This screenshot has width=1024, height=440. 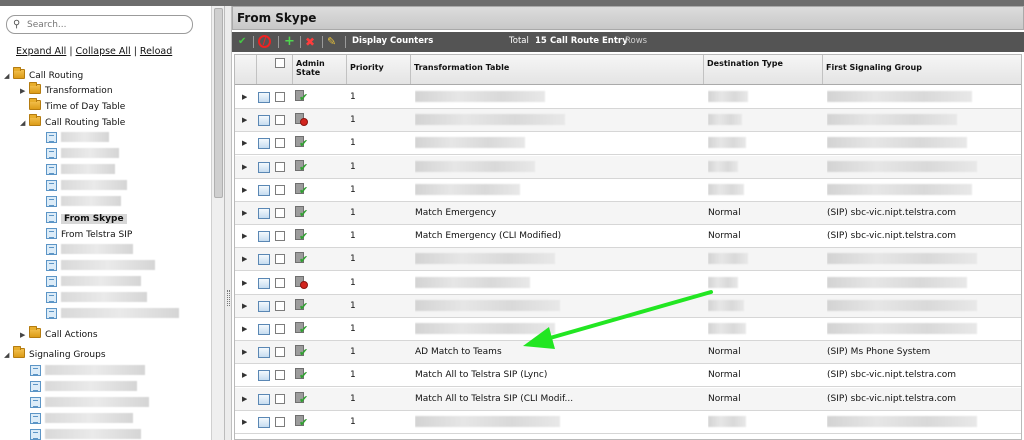 What do you see at coordinates (289, 42) in the screenshot?
I see `add-icon: +` at bounding box center [289, 42].